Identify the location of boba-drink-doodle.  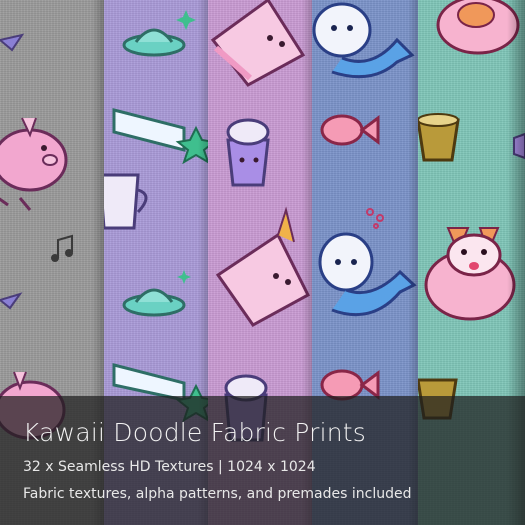
(248, 152).